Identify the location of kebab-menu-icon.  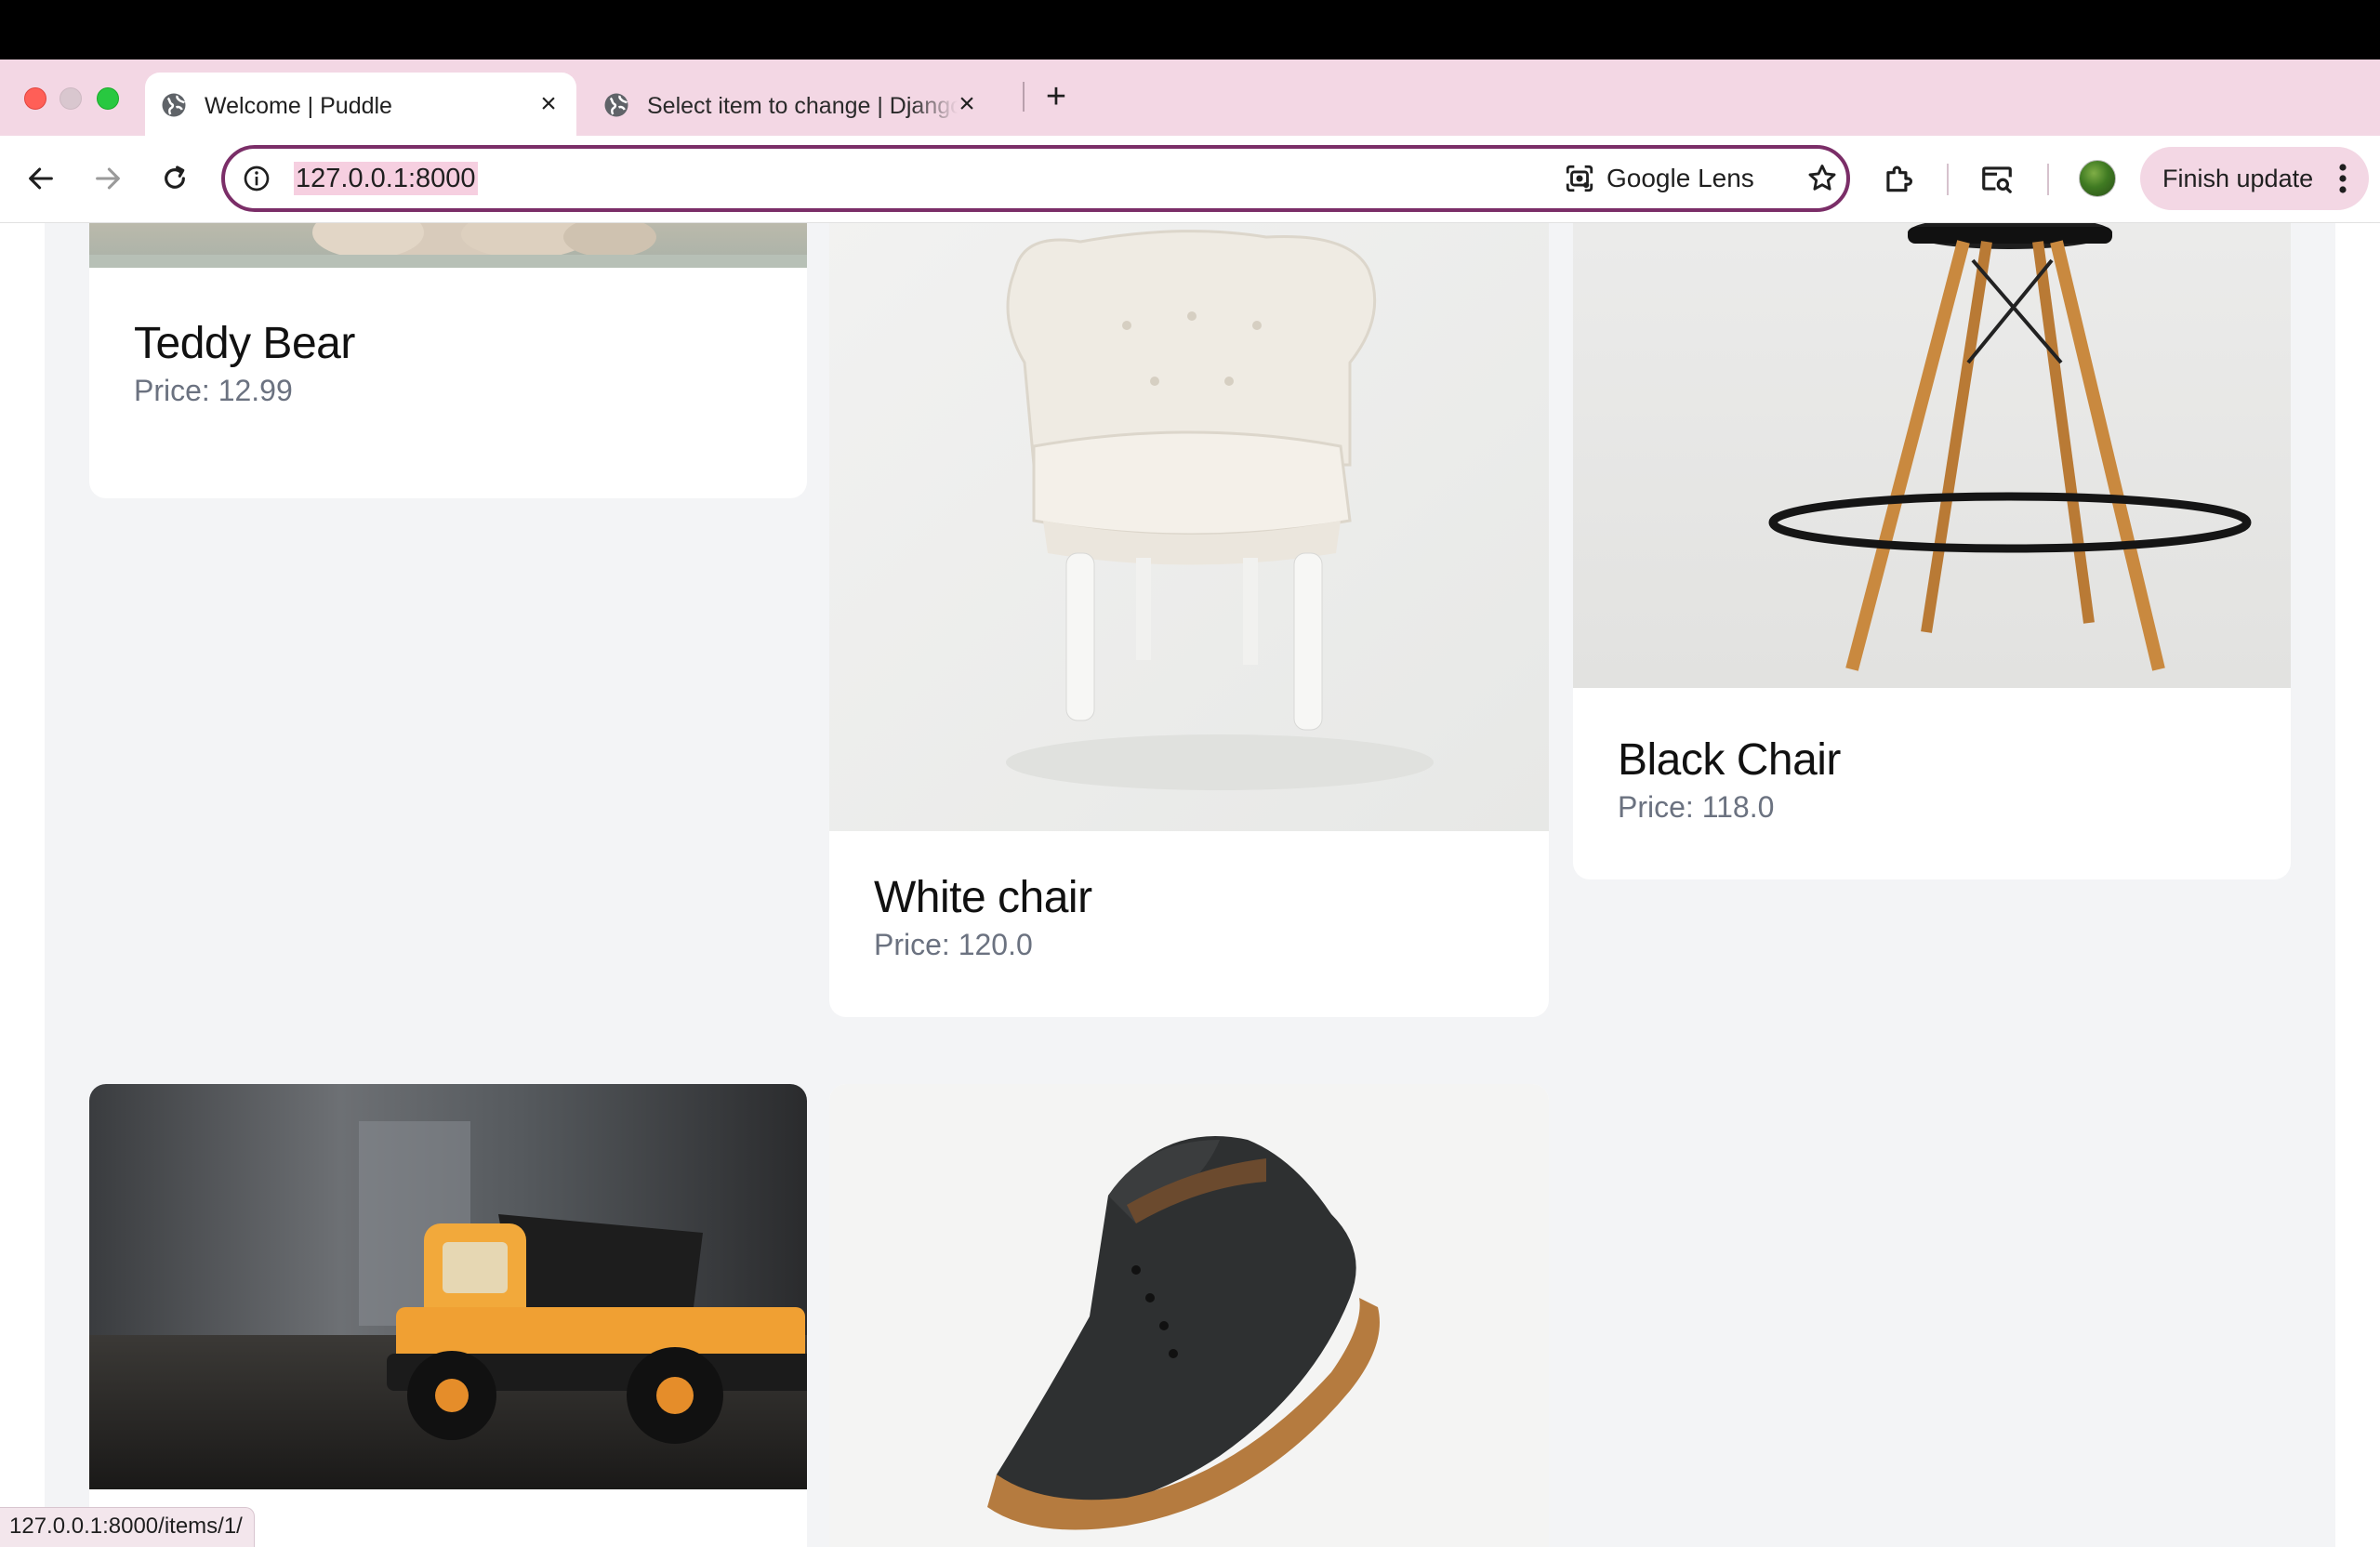
(2343, 178).